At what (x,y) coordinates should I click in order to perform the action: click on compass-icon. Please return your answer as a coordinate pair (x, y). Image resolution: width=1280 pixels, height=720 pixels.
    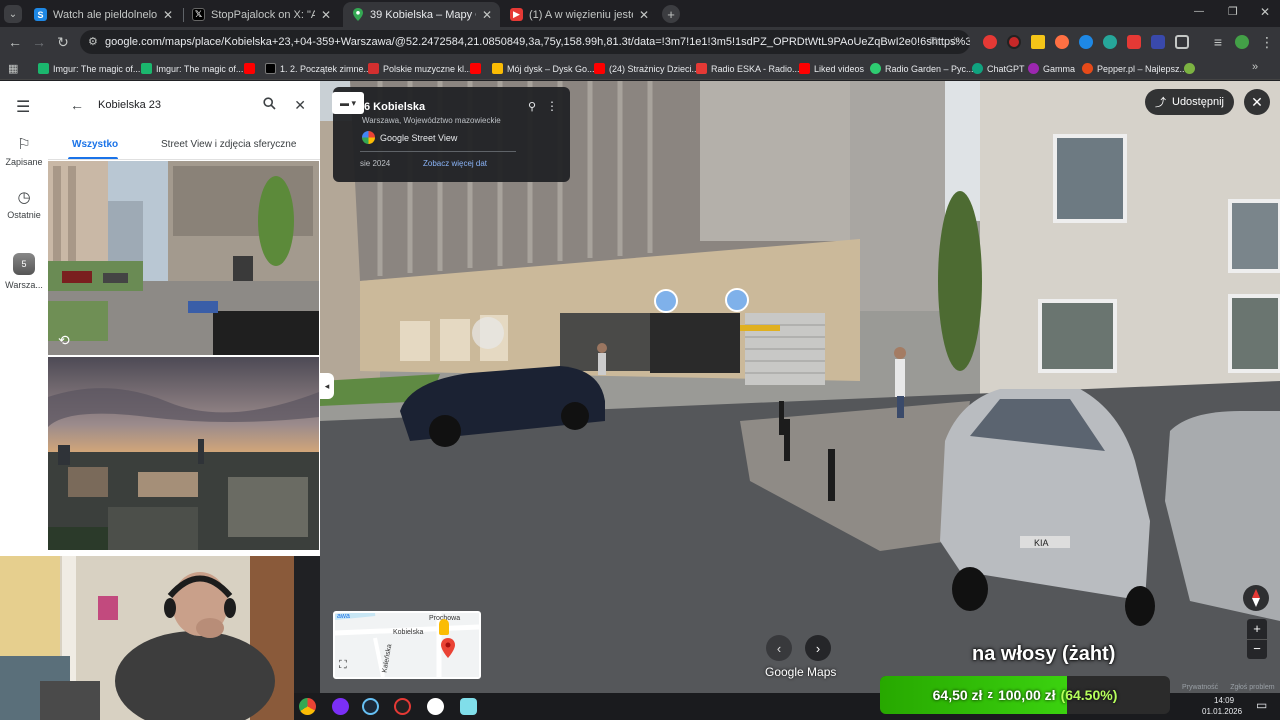
    Looking at the image, I should click on (1256, 598).